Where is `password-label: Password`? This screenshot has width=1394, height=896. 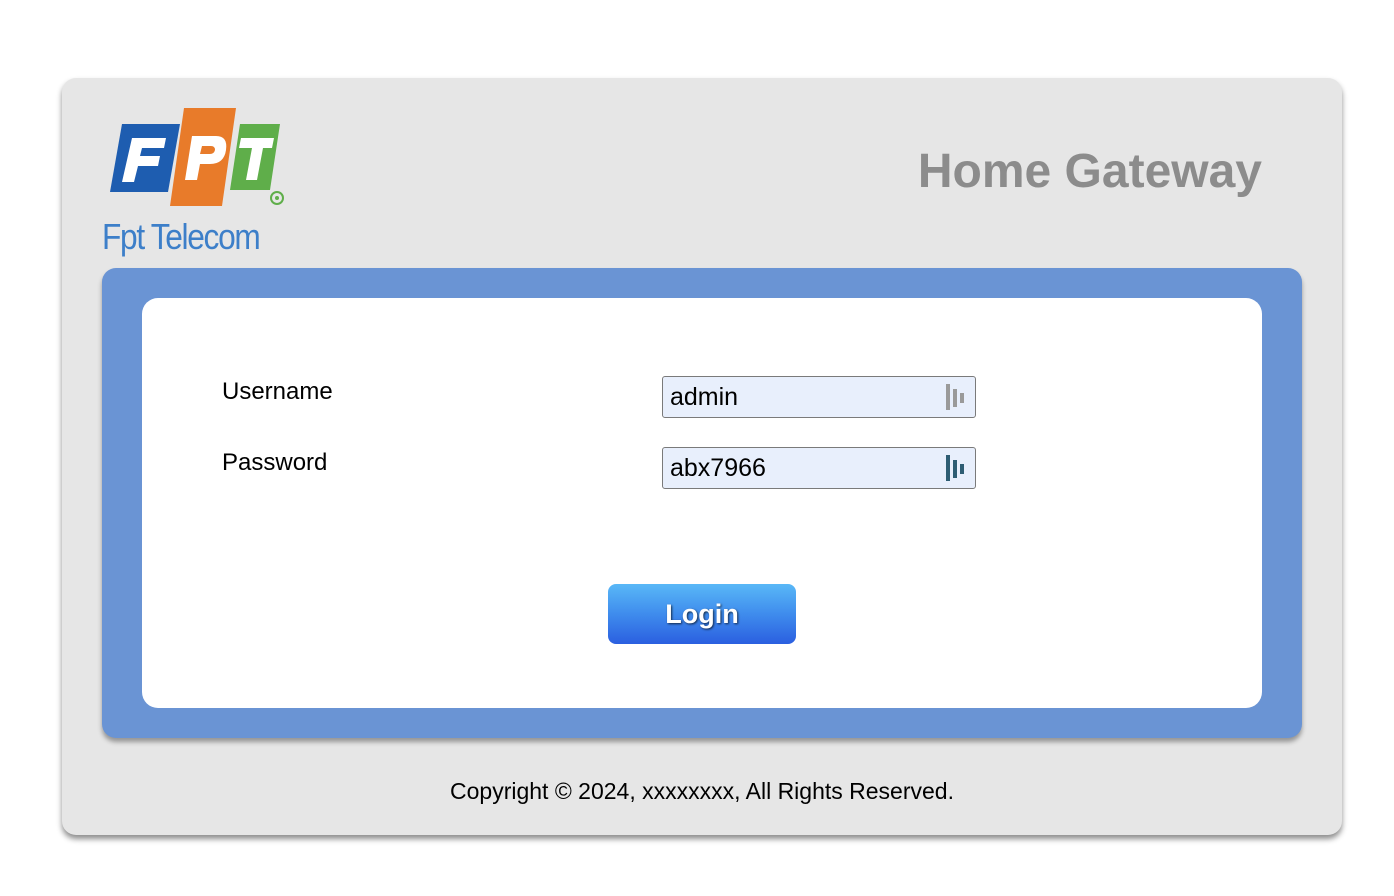 password-label: Password is located at coordinates (275, 462).